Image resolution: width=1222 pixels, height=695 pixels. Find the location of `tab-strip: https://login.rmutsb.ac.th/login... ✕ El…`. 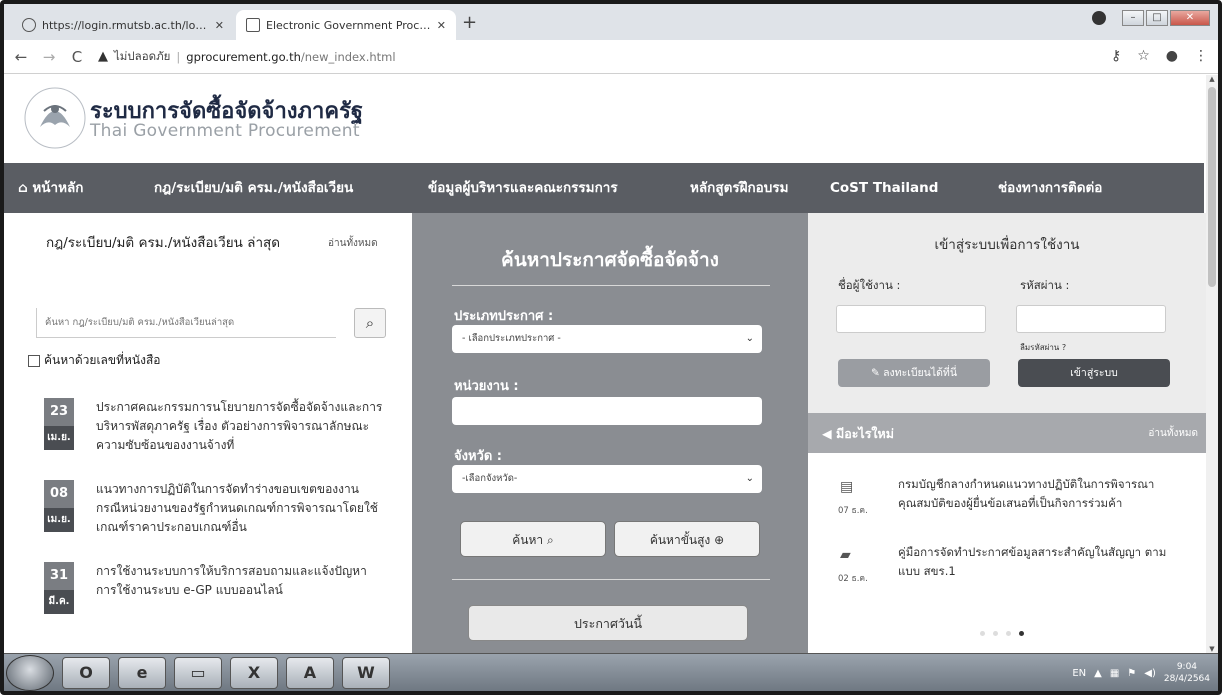

tab-strip: https://login.rmutsb.ac.th/login... ✕ El… is located at coordinates (611, 22).